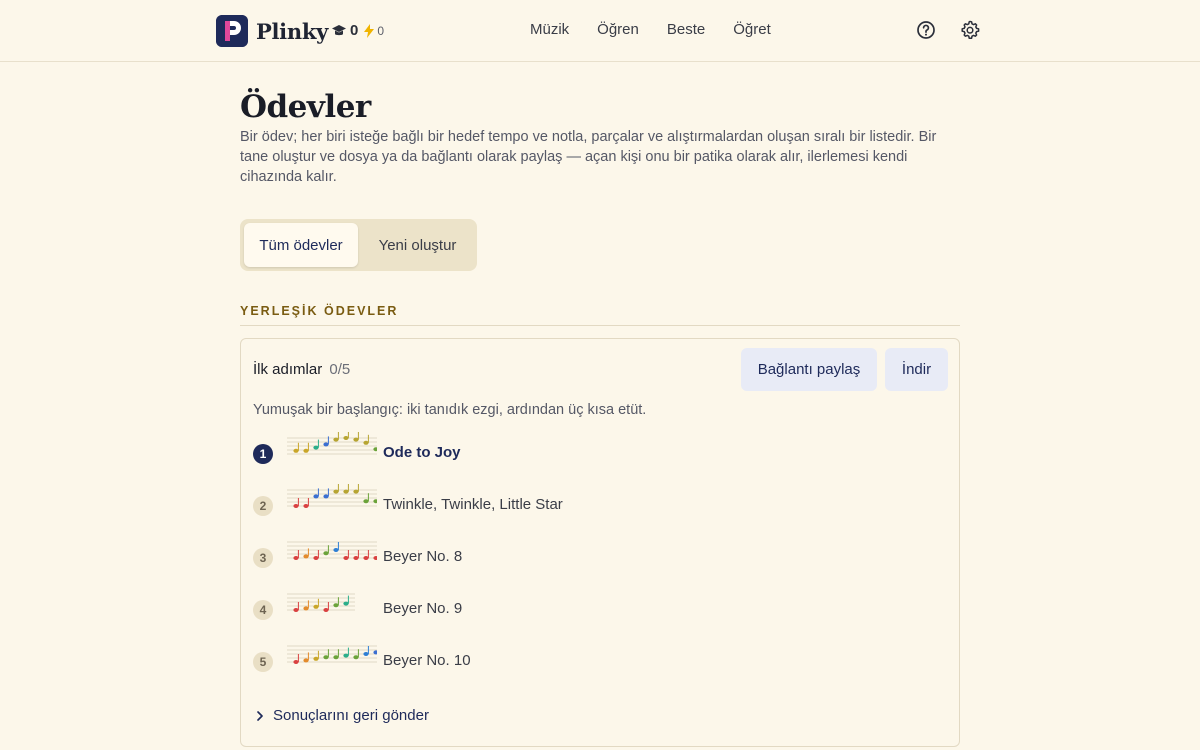  I want to click on section-label: YERLEŞİK ÖDEVLER, so click(319, 311).